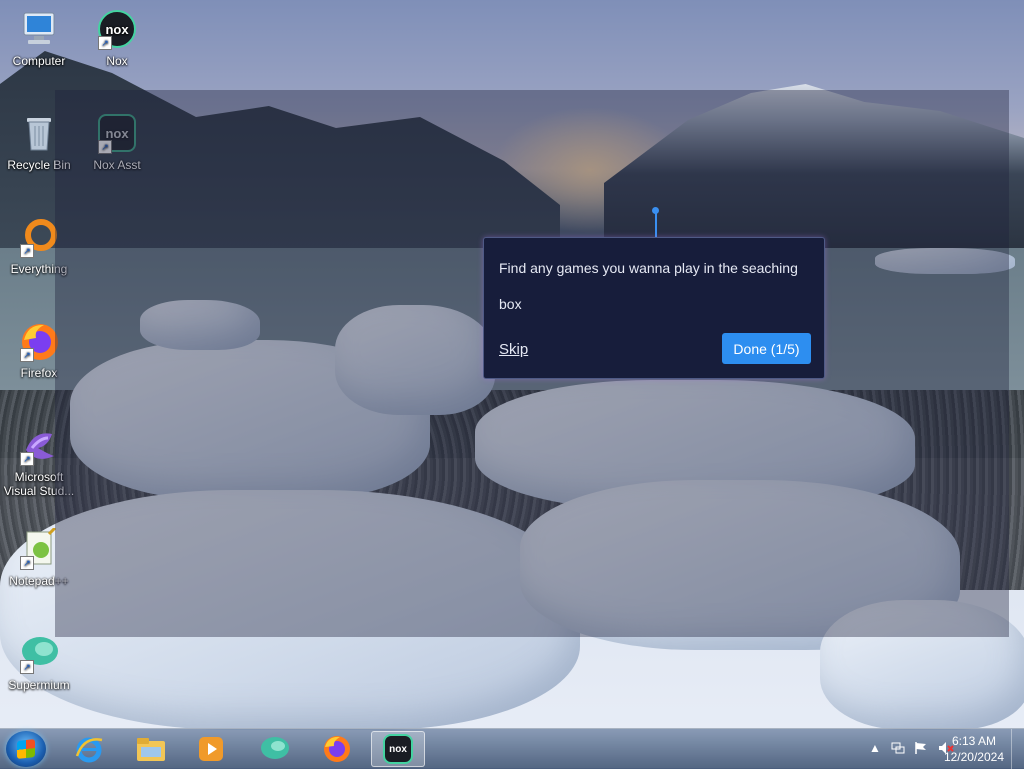 Image resolution: width=1024 pixels, height=769 pixels. Describe the element at coordinates (898, 748) in the screenshot. I see `network-icon` at that location.